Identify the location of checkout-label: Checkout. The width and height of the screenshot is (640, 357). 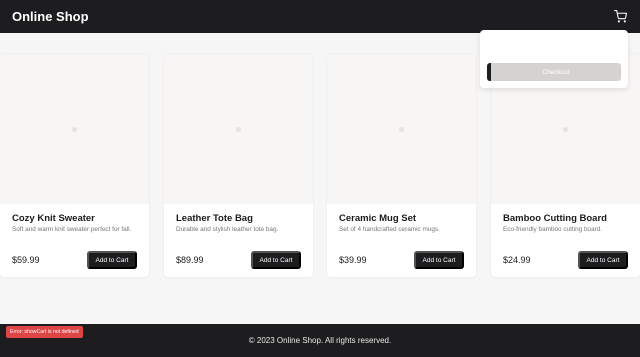
(556, 72).